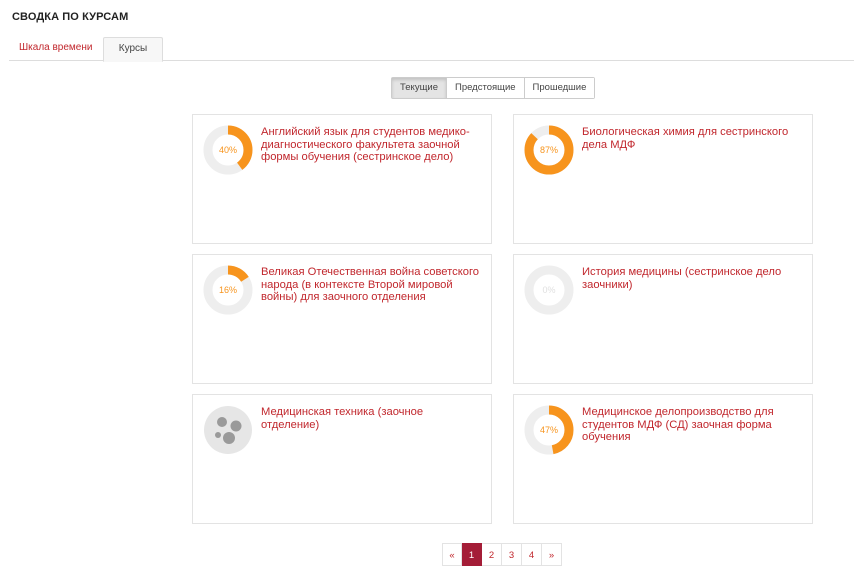 The height and width of the screenshot is (567, 854). What do you see at coordinates (548, 430) in the screenshot?
I see `progress-percent: 47%` at bounding box center [548, 430].